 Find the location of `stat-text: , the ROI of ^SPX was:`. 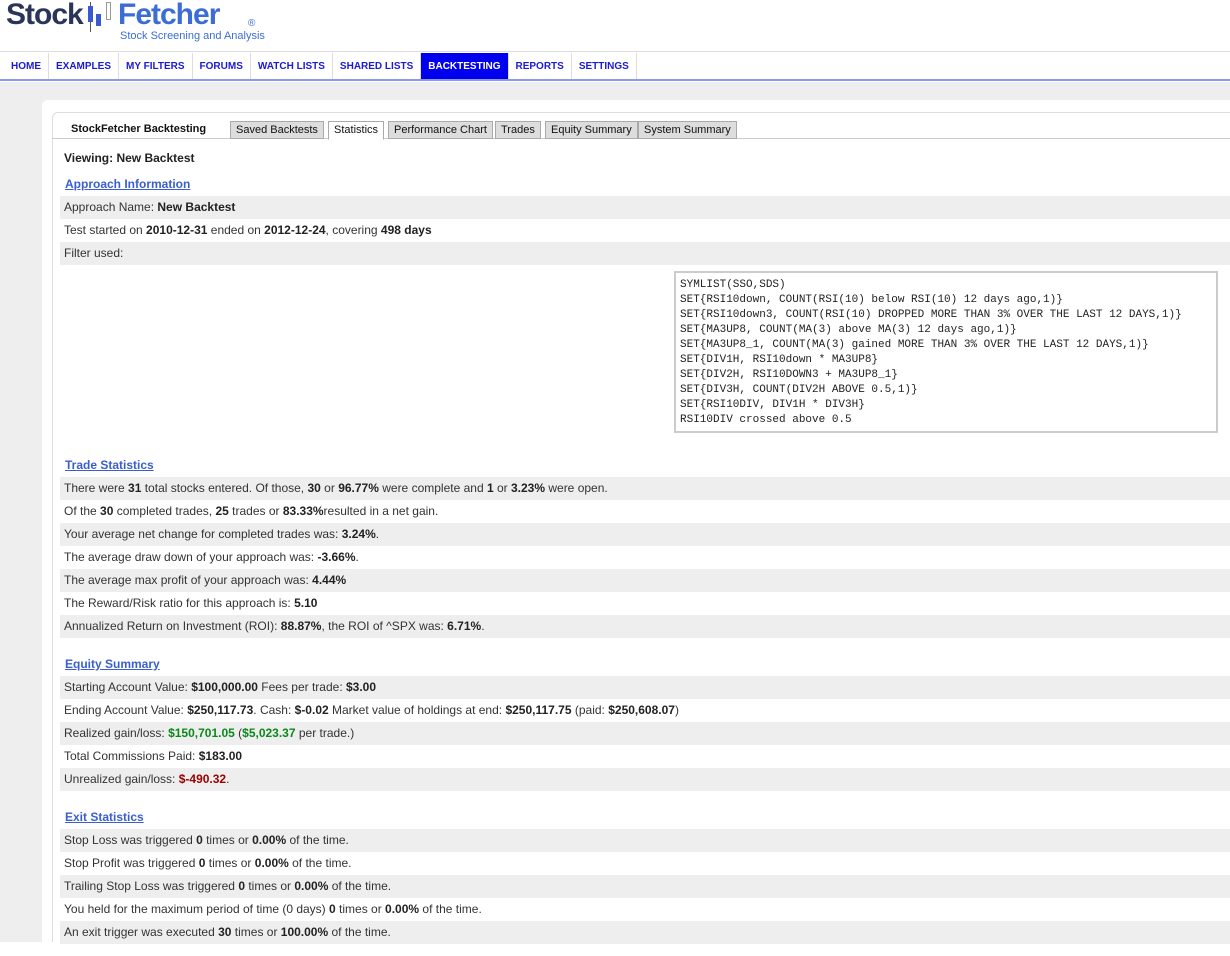

stat-text: , the ROI of ^SPX was: is located at coordinates (384, 626).